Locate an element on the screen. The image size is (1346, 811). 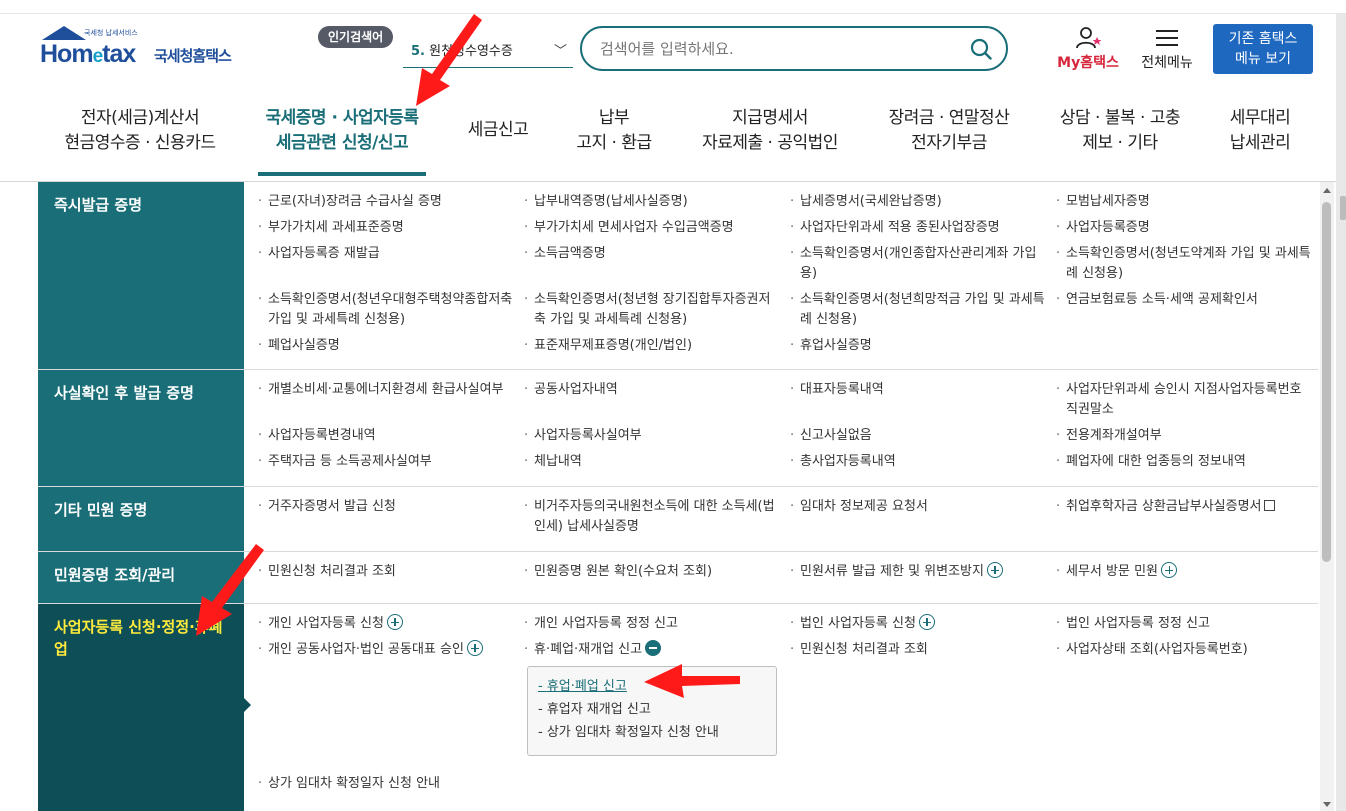
scroll-up-arrow-icon is located at coordinates (1327, 190).